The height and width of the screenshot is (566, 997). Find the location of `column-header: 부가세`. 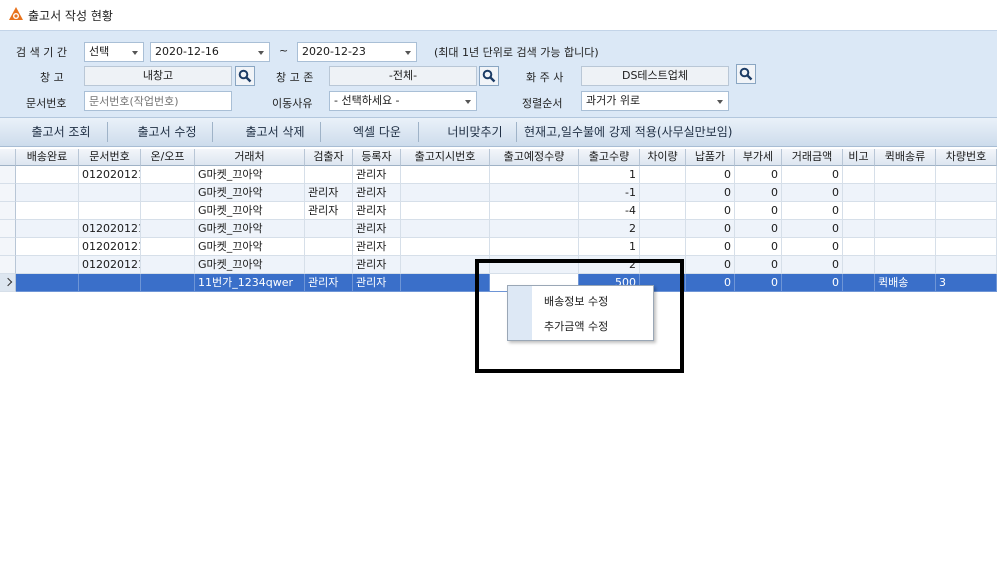

column-header: 부가세 is located at coordinates (758, 157).